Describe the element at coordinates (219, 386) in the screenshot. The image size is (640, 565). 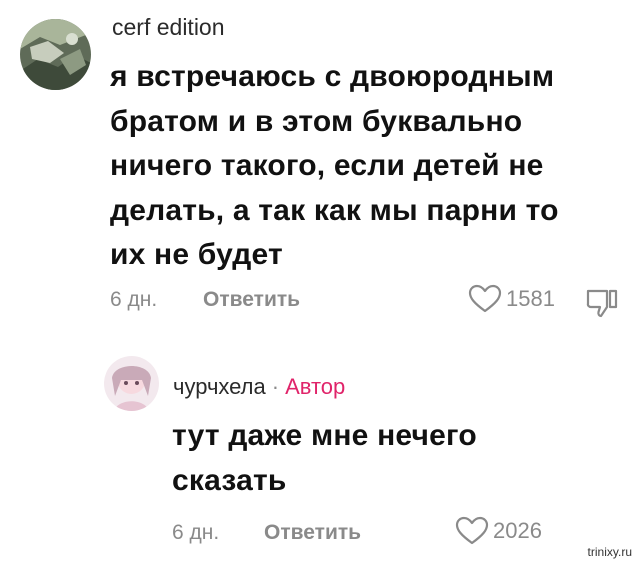
I see `comment-username: чурчхела` at that location.